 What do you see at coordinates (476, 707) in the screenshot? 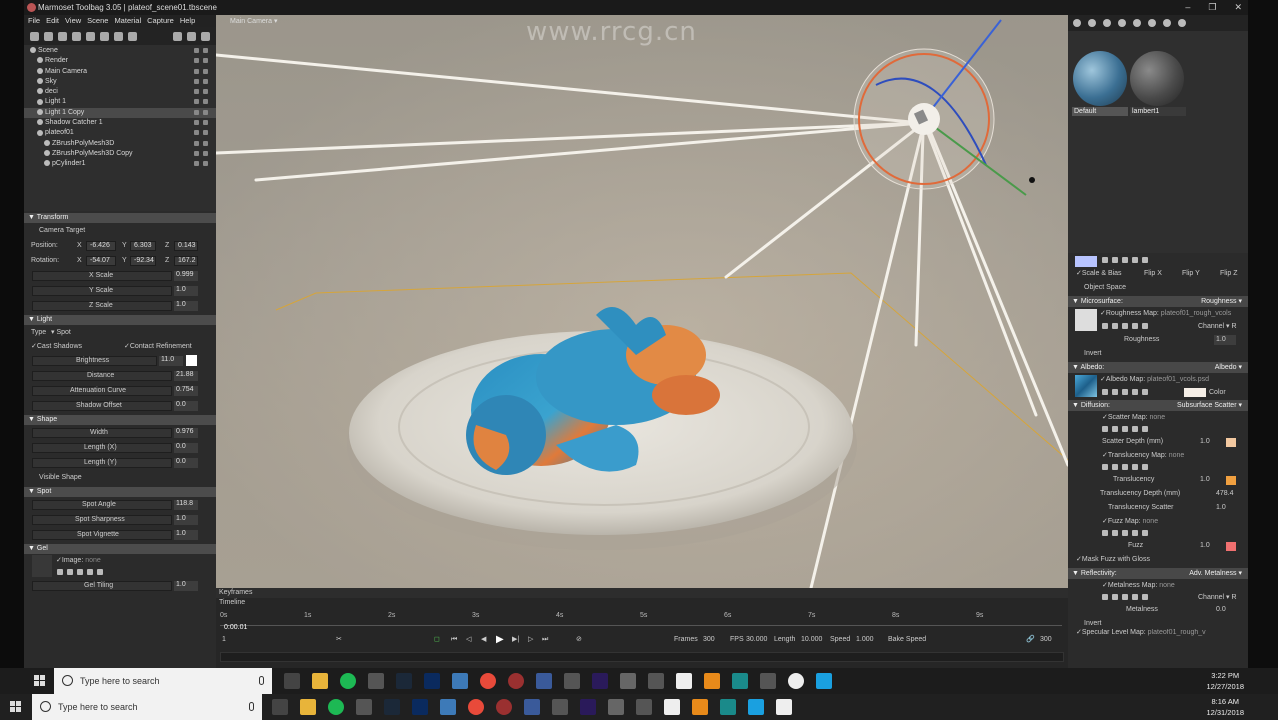
I see `chrome-icon` at bounding box center [476, 707].